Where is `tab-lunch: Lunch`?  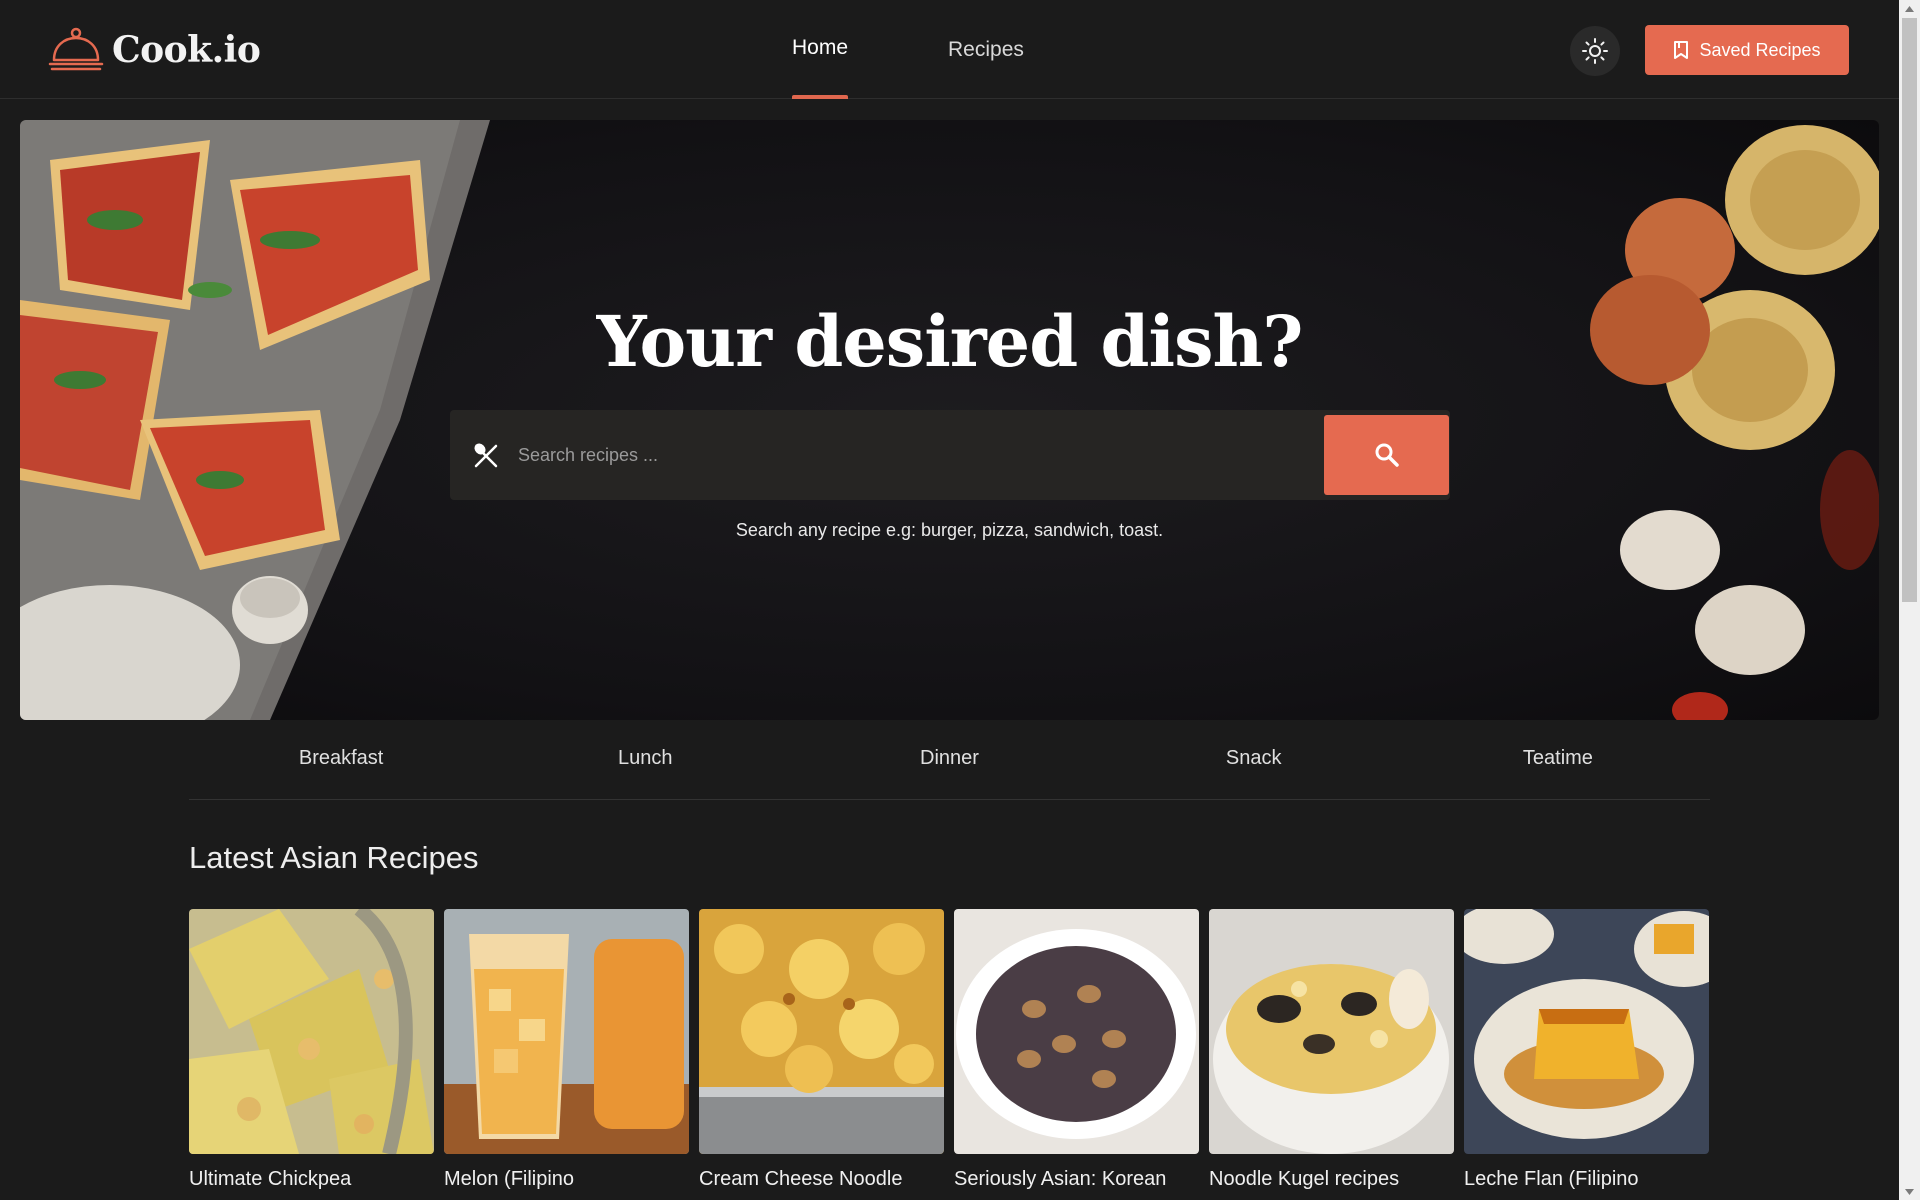 tab-lunch: Lunch is located at coordinates (645, 767).